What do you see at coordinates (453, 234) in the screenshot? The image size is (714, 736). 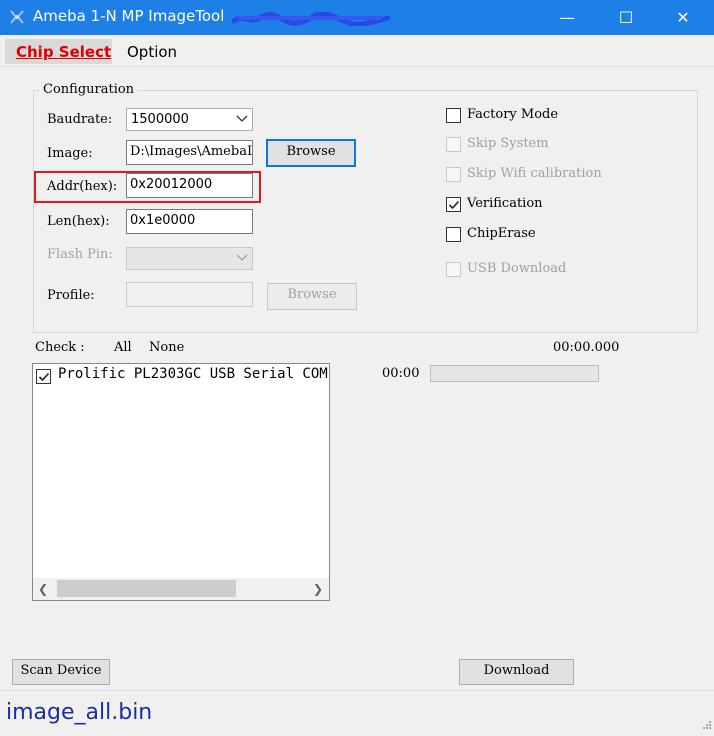 I see `chip-erase-checkbox` at bounding box center [453, 234].